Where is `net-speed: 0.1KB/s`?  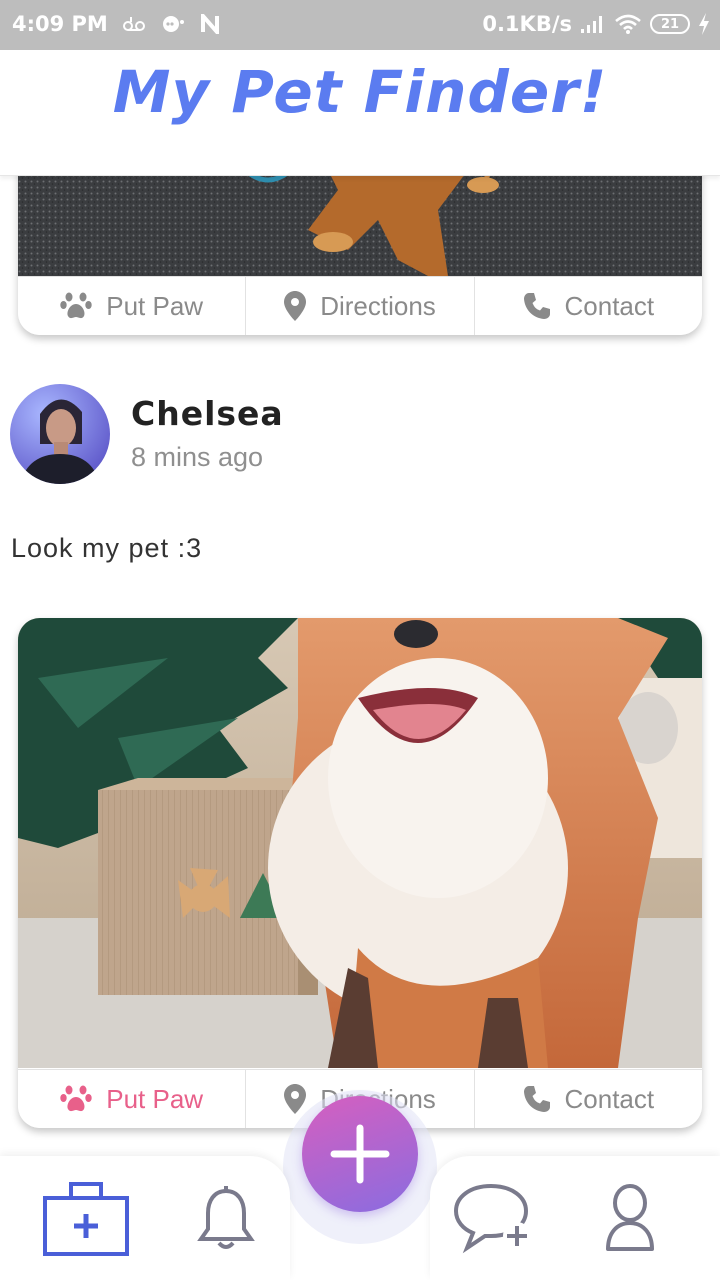
net-speed: 0.1KB/s is located at coordinates (527, 24).